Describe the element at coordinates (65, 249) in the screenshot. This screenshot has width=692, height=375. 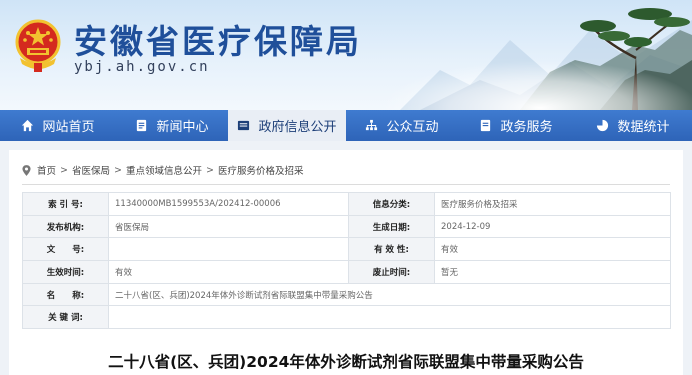
I see `docno-label: 文 号:` at that location.